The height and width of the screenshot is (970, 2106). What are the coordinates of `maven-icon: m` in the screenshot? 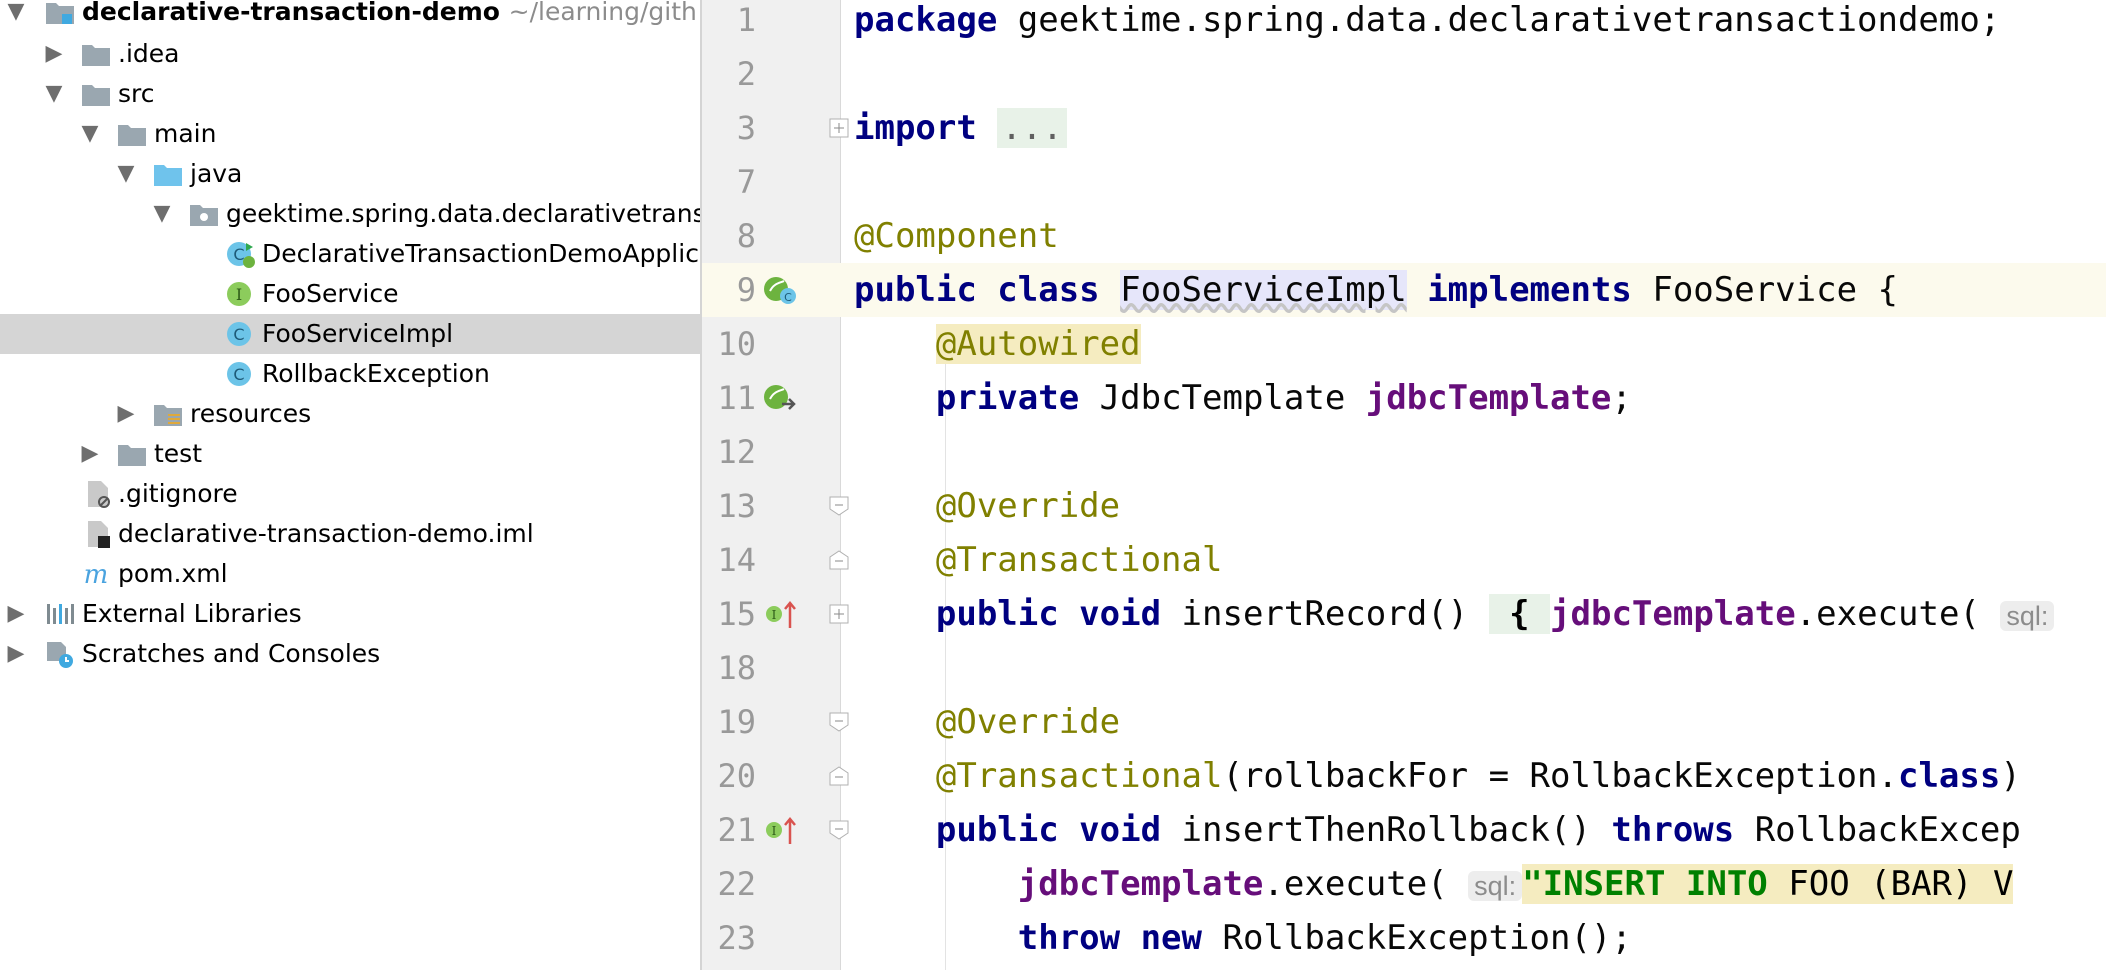 It's located at (96, 575).